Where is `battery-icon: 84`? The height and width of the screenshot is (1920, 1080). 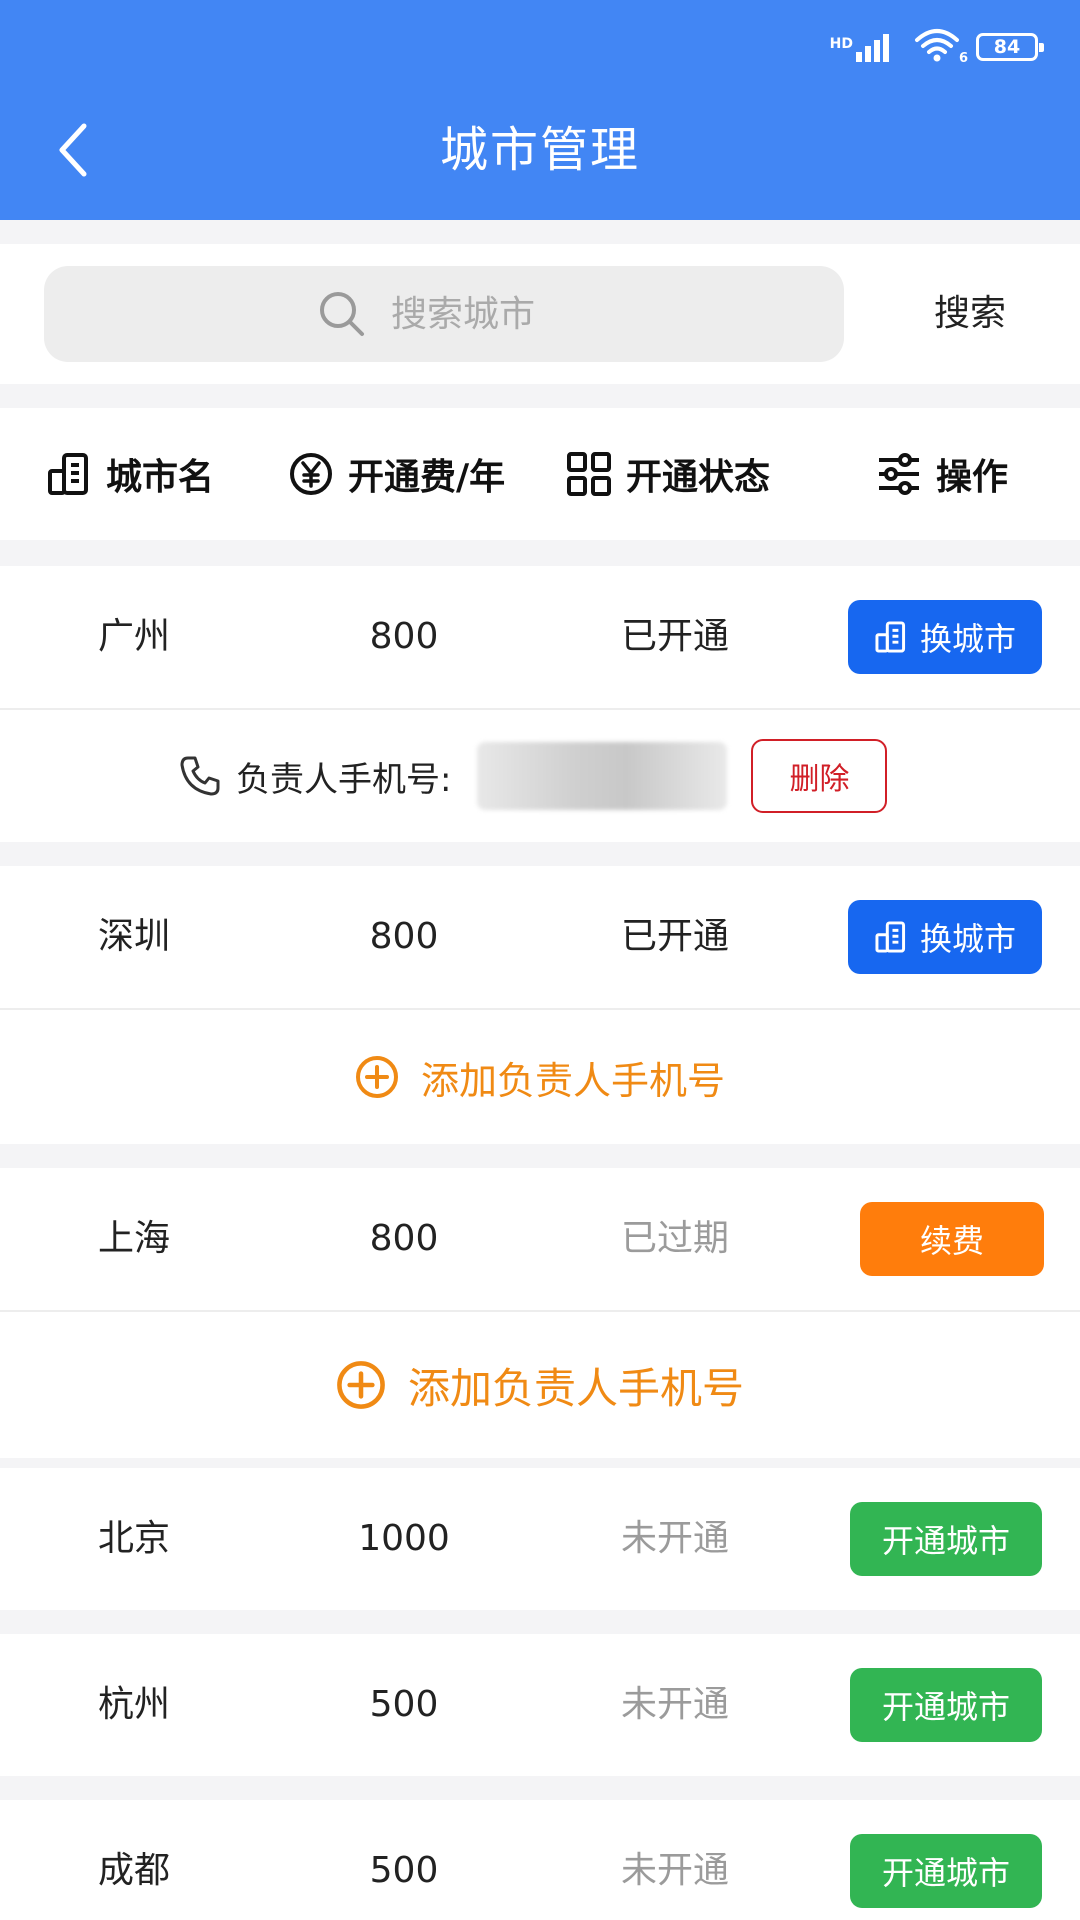 battery-icon: 84 is located at coordinates (1010, 47).